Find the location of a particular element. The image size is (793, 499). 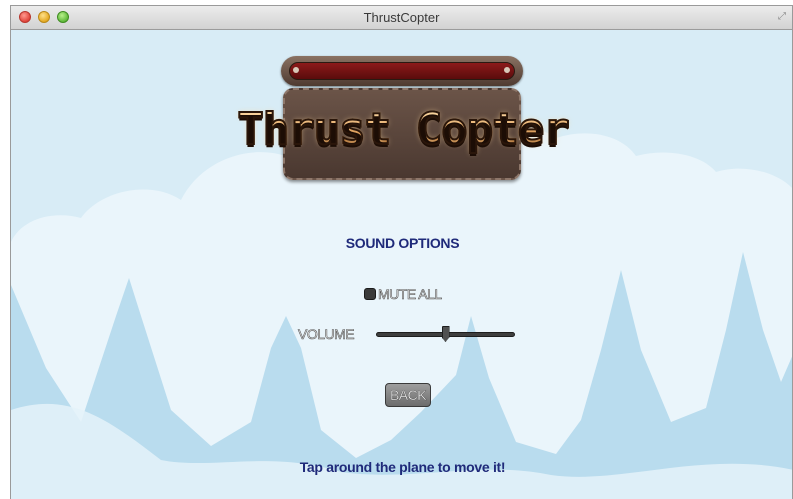

back-button: BACK is located at coordinates (408, 395).